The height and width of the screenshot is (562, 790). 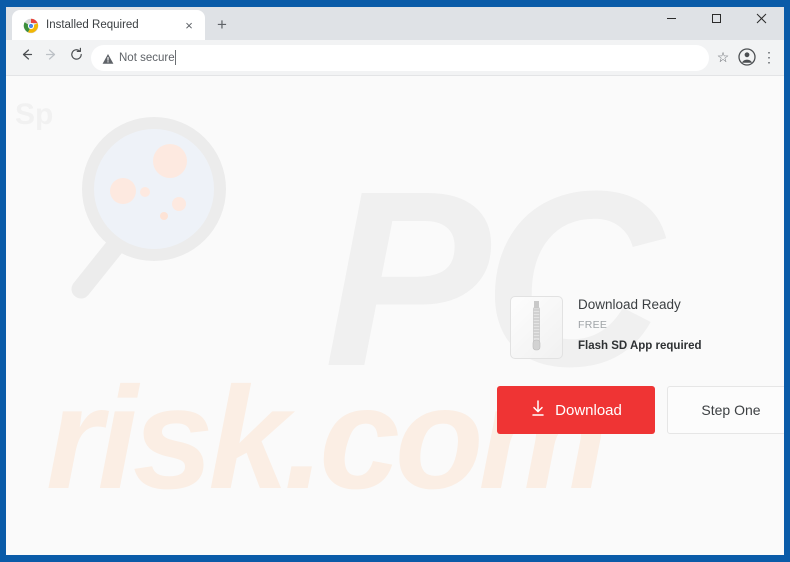 I want to click on download-button-label: Download, so click(x=588, y=410).